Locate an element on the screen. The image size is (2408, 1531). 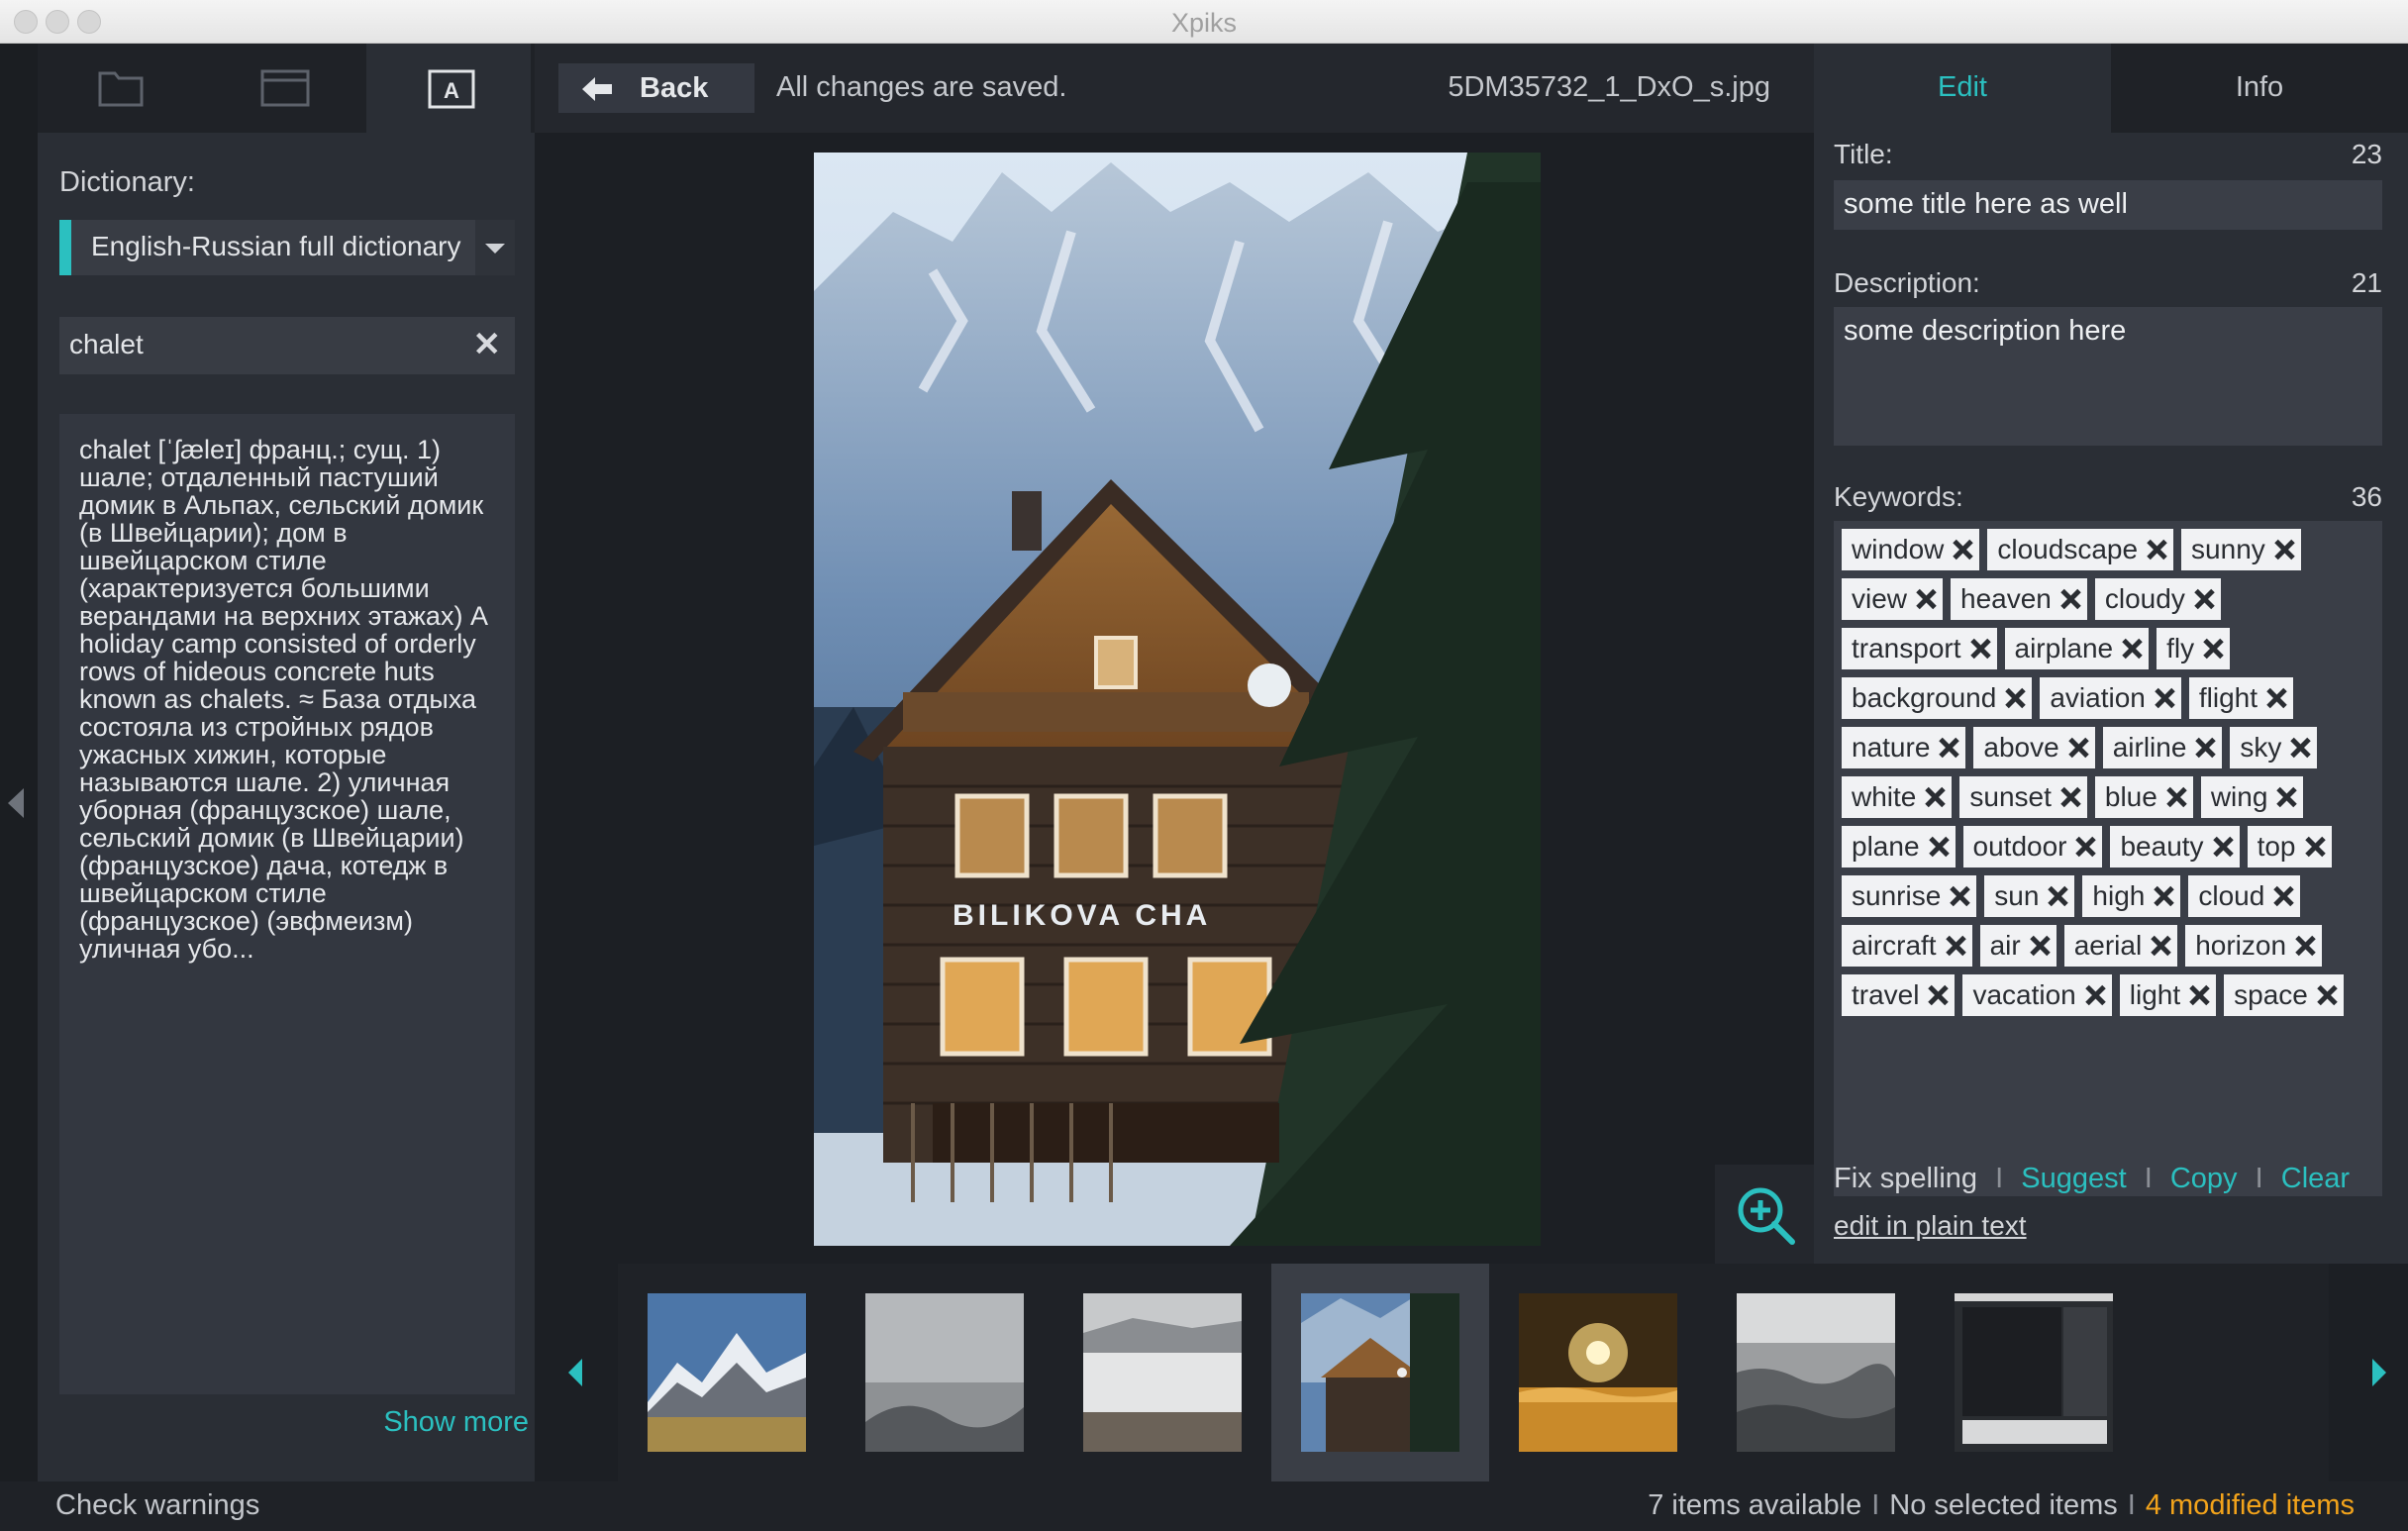
copy-link: Copy is located at coordinates (2204, 1178).